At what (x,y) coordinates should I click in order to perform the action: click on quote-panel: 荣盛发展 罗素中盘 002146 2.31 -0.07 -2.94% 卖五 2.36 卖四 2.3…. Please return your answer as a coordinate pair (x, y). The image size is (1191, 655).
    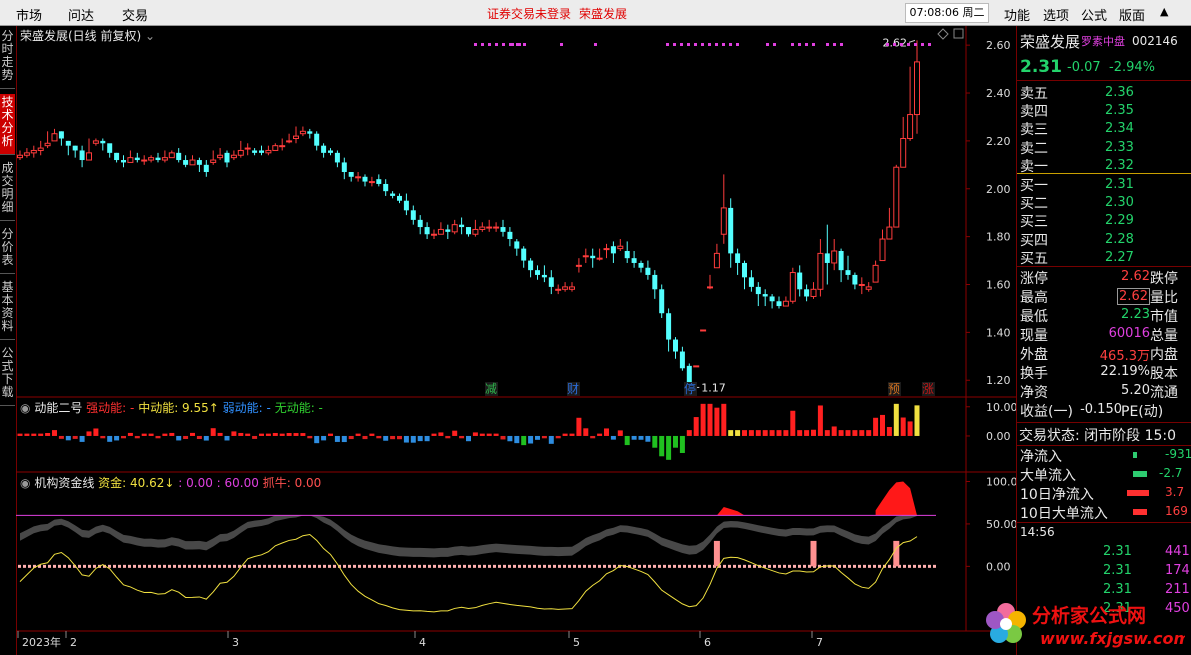
    Looking at the image, I should click on (1103, 340).